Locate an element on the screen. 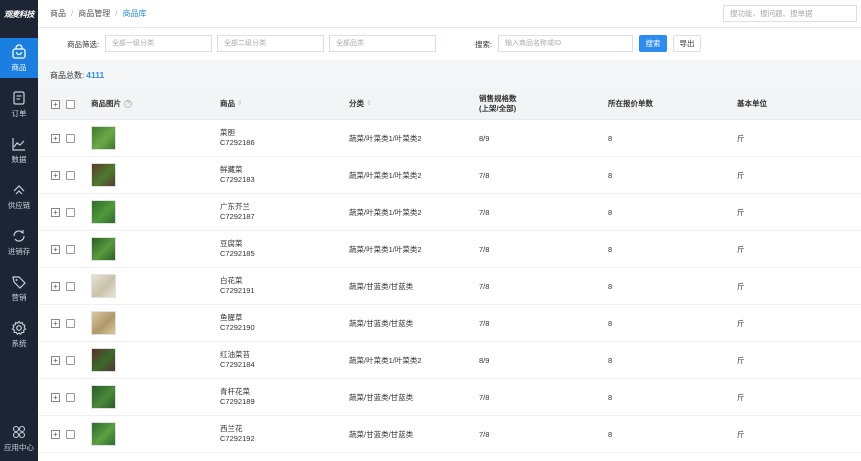  column-header-product: 商品 ⇕ is located at coordinates (231, 104).